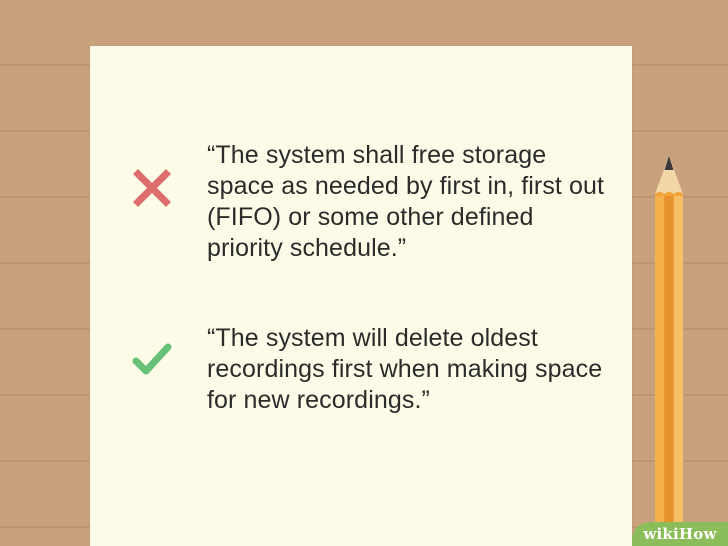 The height and width of the screenshot is (546, 728). What do you see at coordinates (152, 188) in the screenshot?
I see `cross-icon` at bounding box center [152, 188].